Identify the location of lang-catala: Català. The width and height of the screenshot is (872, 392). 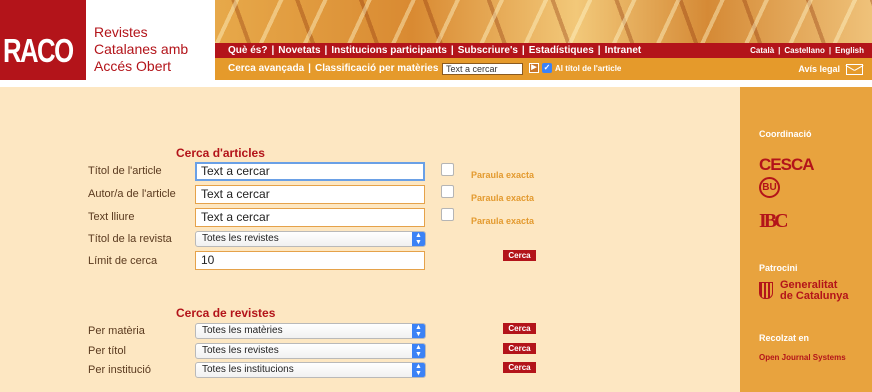
(762, 50).